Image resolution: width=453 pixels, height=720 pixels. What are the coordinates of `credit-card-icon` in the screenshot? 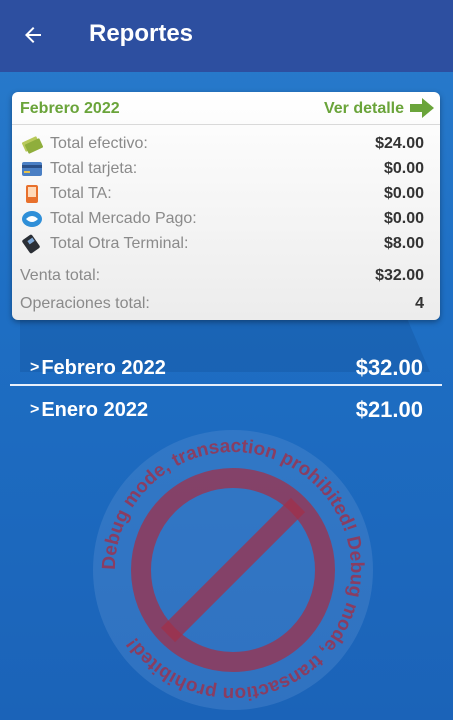 It's located at (32, 169).